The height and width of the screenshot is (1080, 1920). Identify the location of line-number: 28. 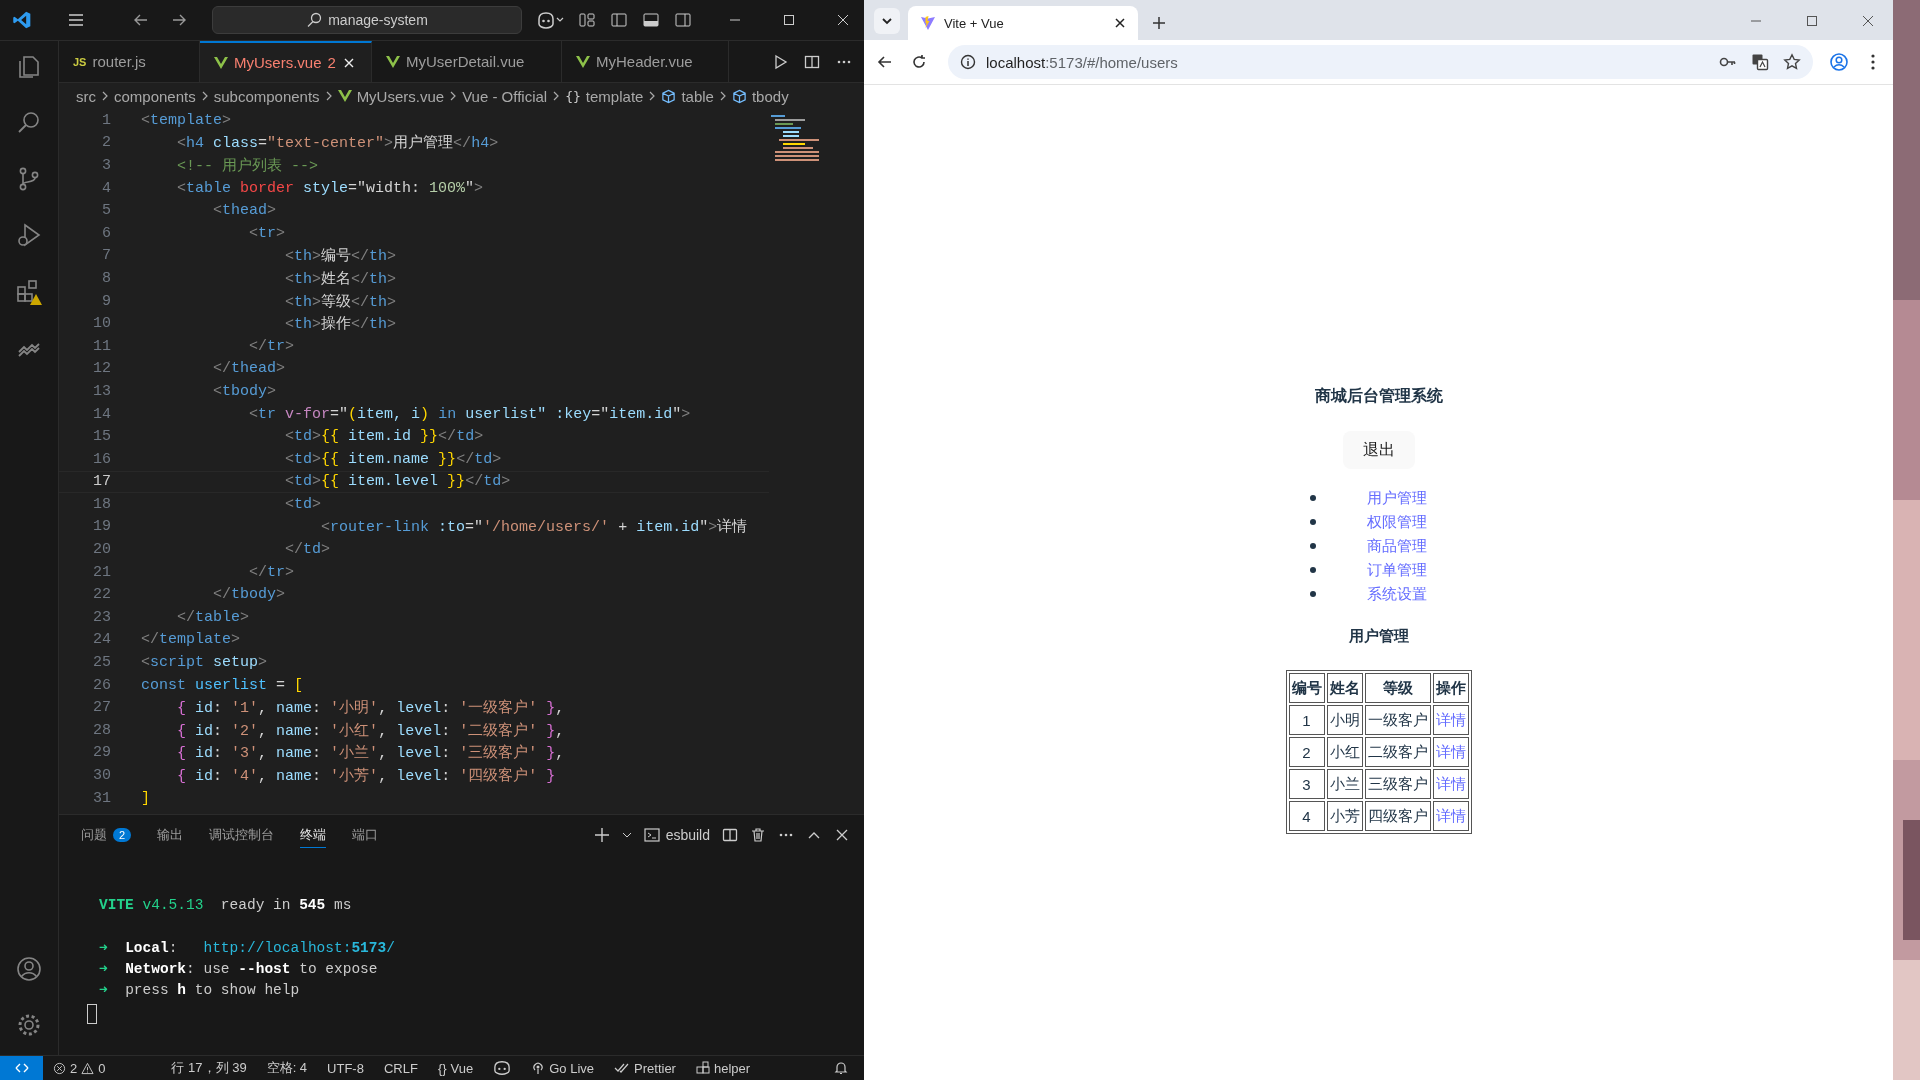
(102, 730).